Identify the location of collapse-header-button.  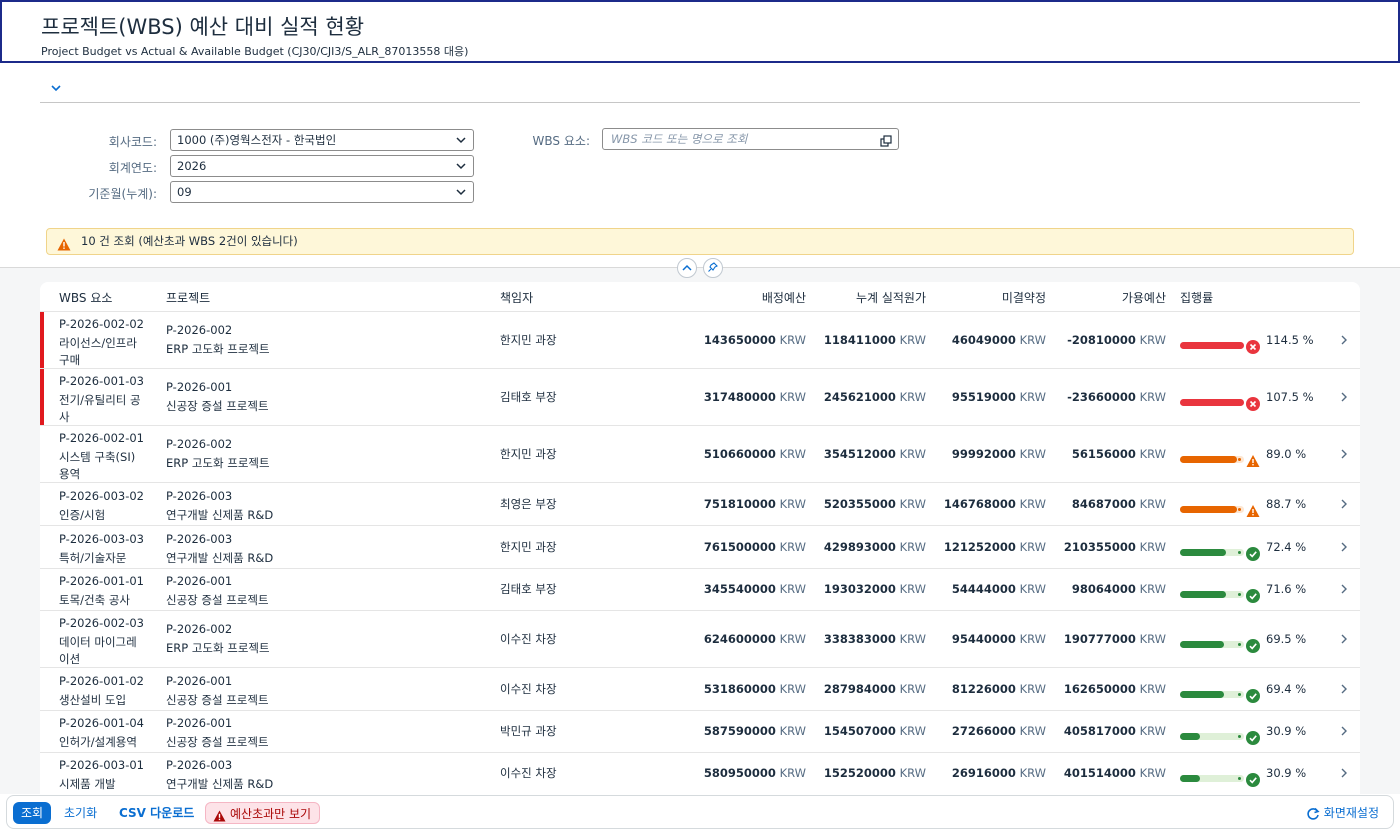
(687, 268).